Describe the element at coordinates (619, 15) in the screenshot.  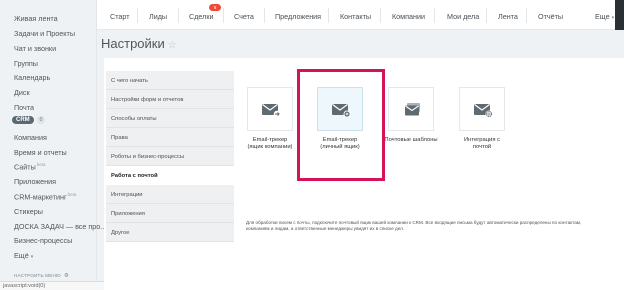
I see `window-edge` at that location.